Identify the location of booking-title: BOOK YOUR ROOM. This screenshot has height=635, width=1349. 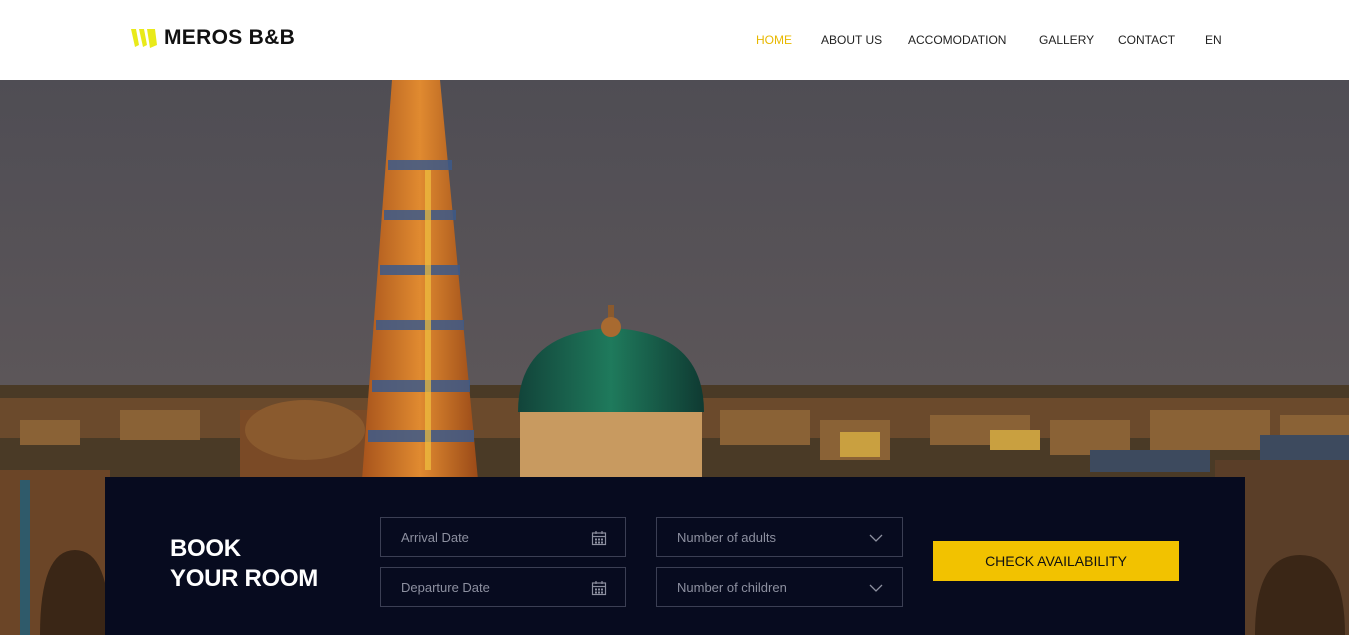
(244, 564).